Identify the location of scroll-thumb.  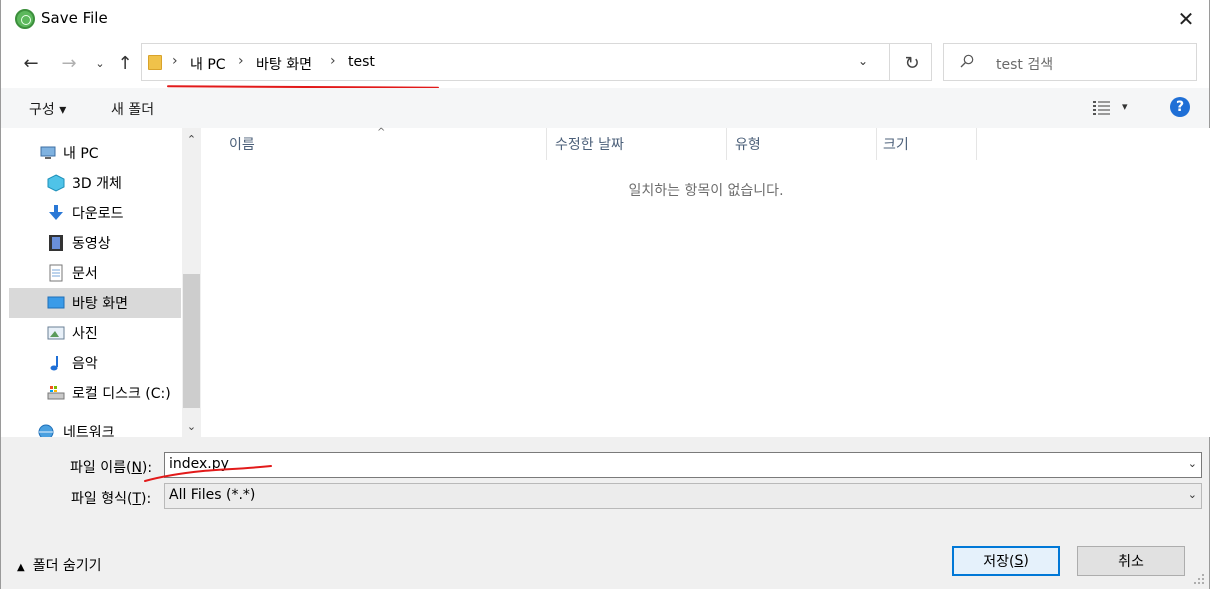
(191, 341).